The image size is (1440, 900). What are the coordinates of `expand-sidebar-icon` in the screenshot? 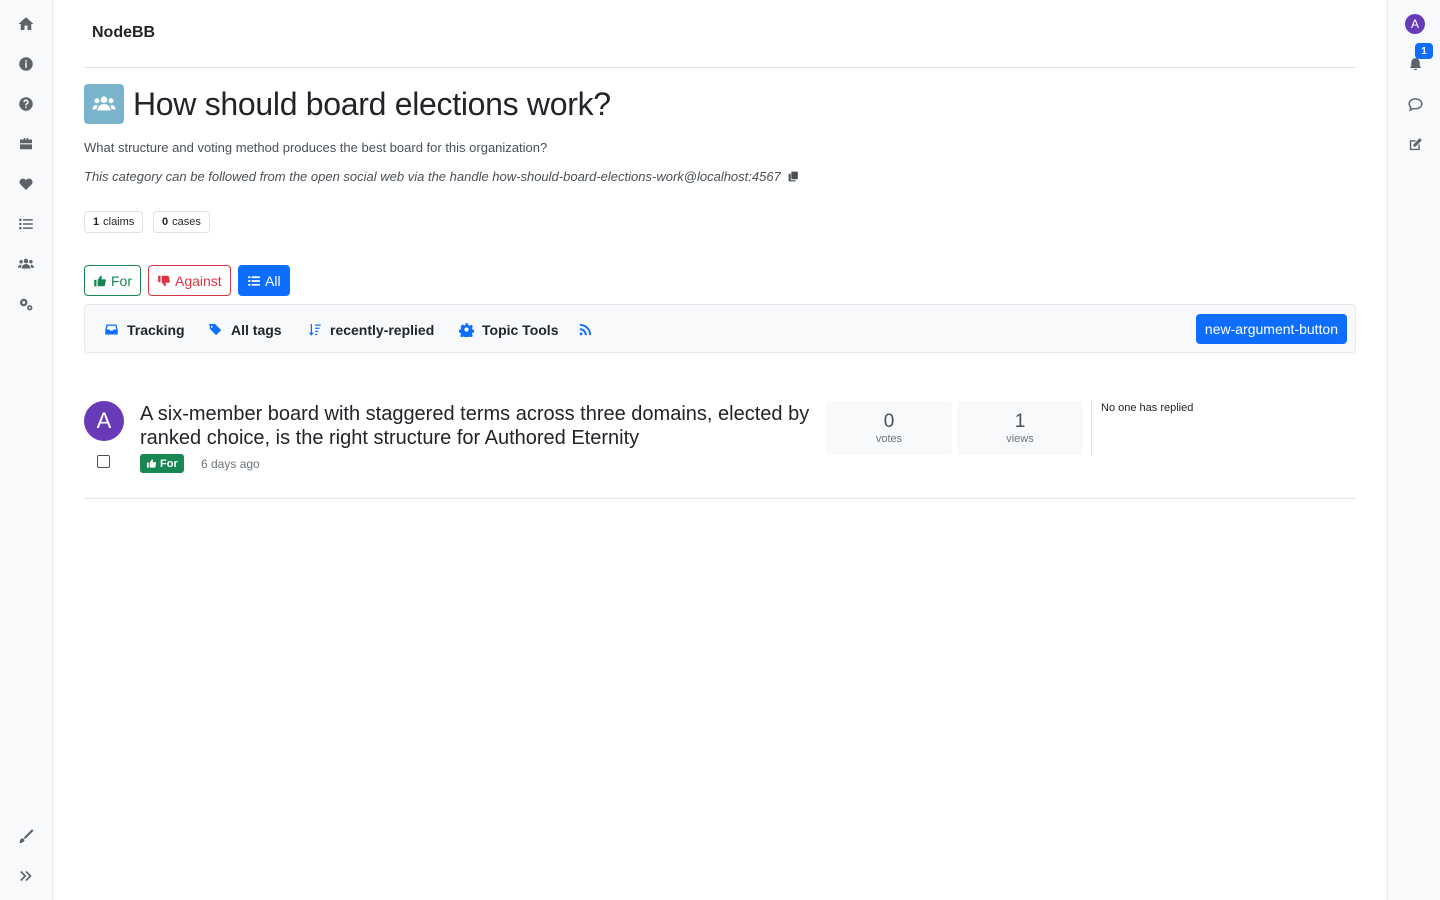 It's located at (26, 876).